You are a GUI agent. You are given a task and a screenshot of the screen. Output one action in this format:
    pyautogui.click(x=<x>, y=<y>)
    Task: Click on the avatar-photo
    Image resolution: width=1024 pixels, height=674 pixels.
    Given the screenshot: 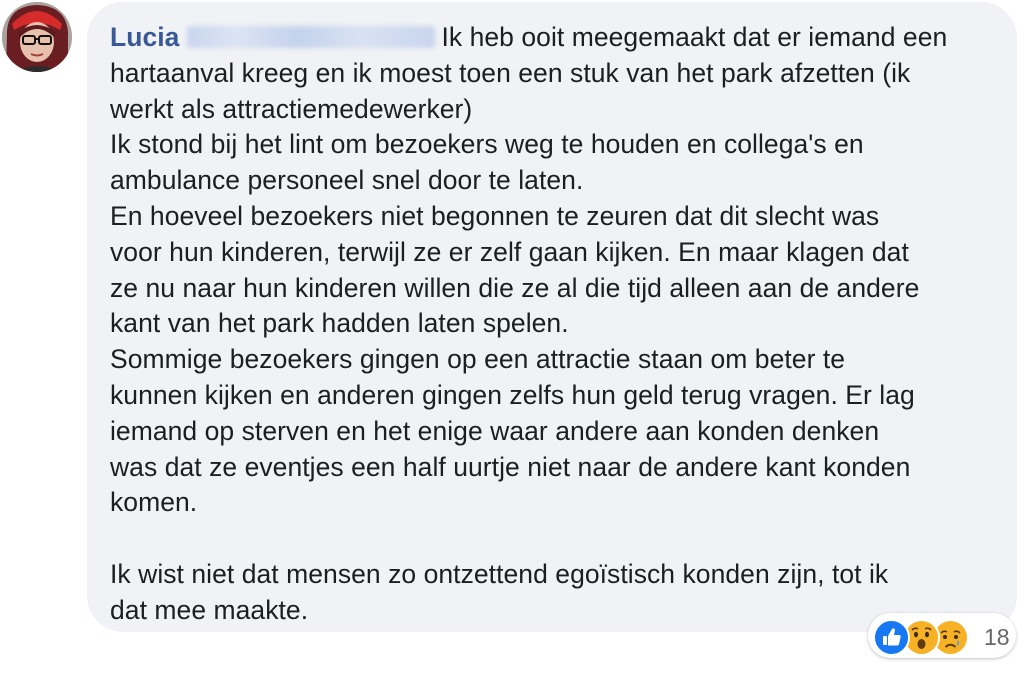 What is the action you would take?
    pyautogui.click(x=37, y=37)
    